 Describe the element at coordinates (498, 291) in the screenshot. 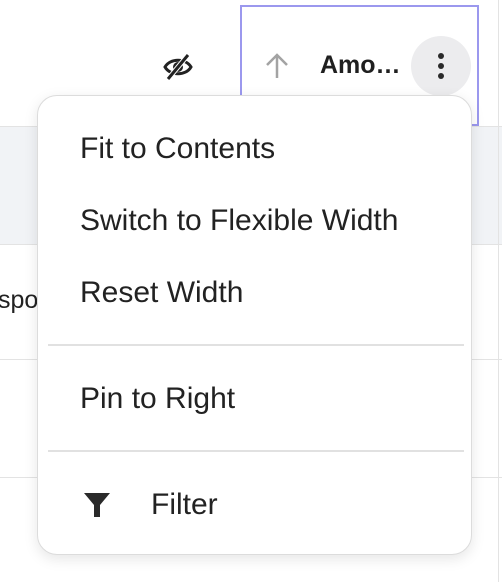

I see `column-divider` at that location.